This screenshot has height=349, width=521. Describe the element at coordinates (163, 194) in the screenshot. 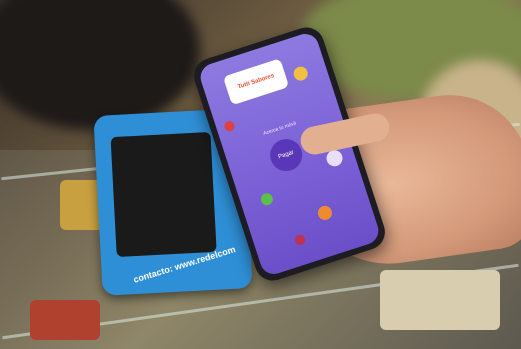

I see `terminal-screen` at that location.